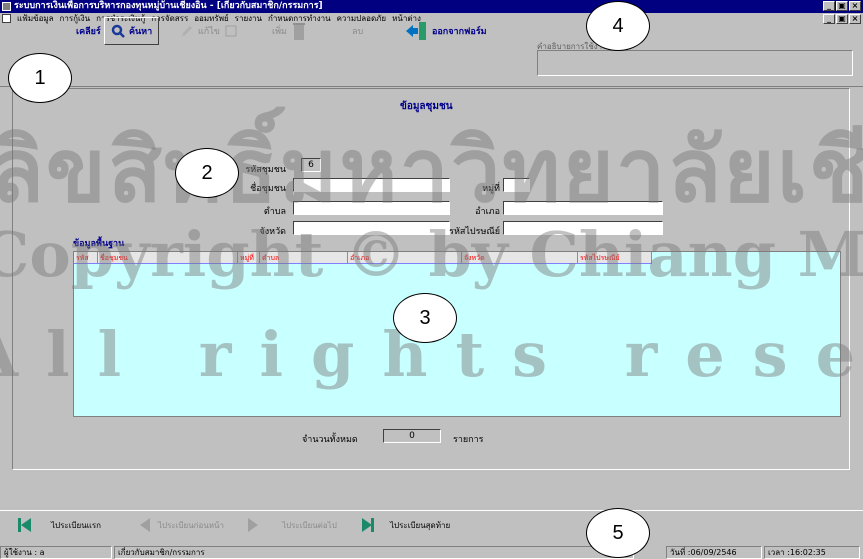 The height and width of the screenshot is (559, 863). I want to click on province-input, so click(371, 228).